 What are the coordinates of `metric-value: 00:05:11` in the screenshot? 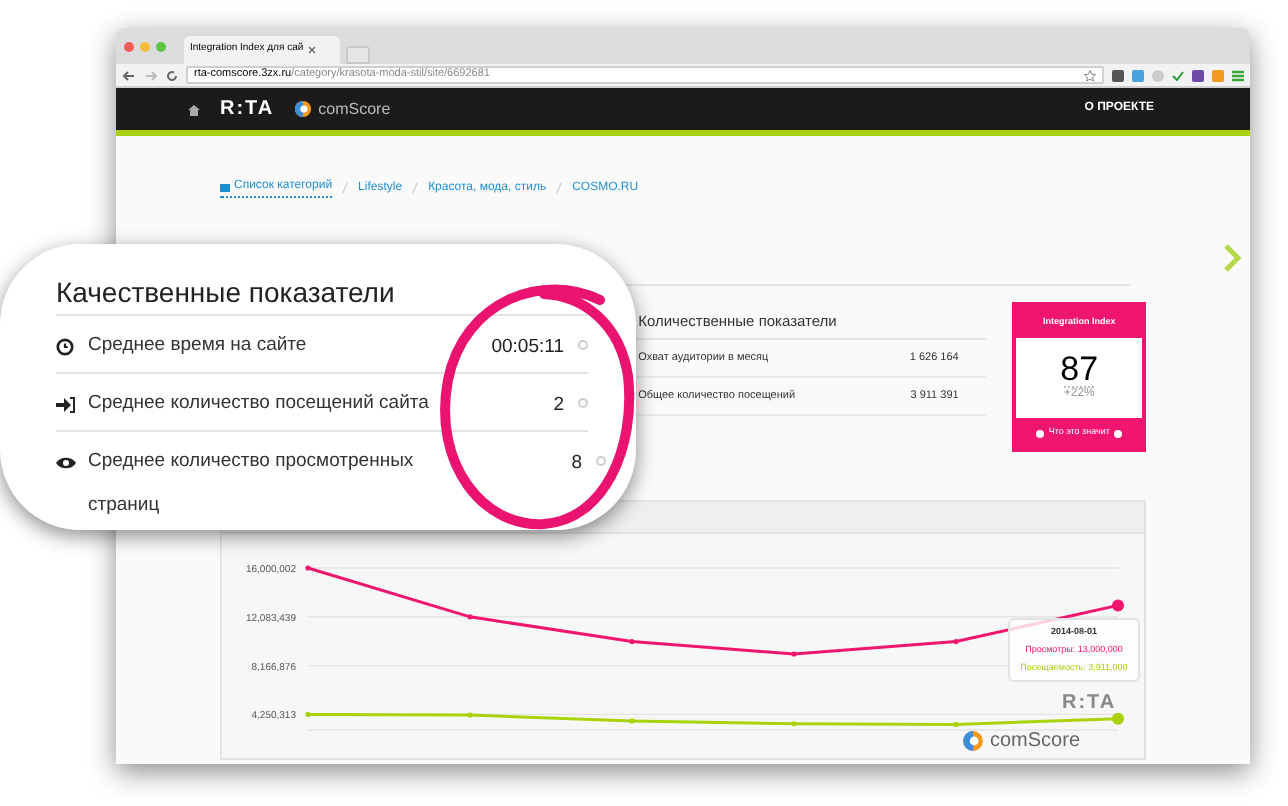 It's located at (527, 348).